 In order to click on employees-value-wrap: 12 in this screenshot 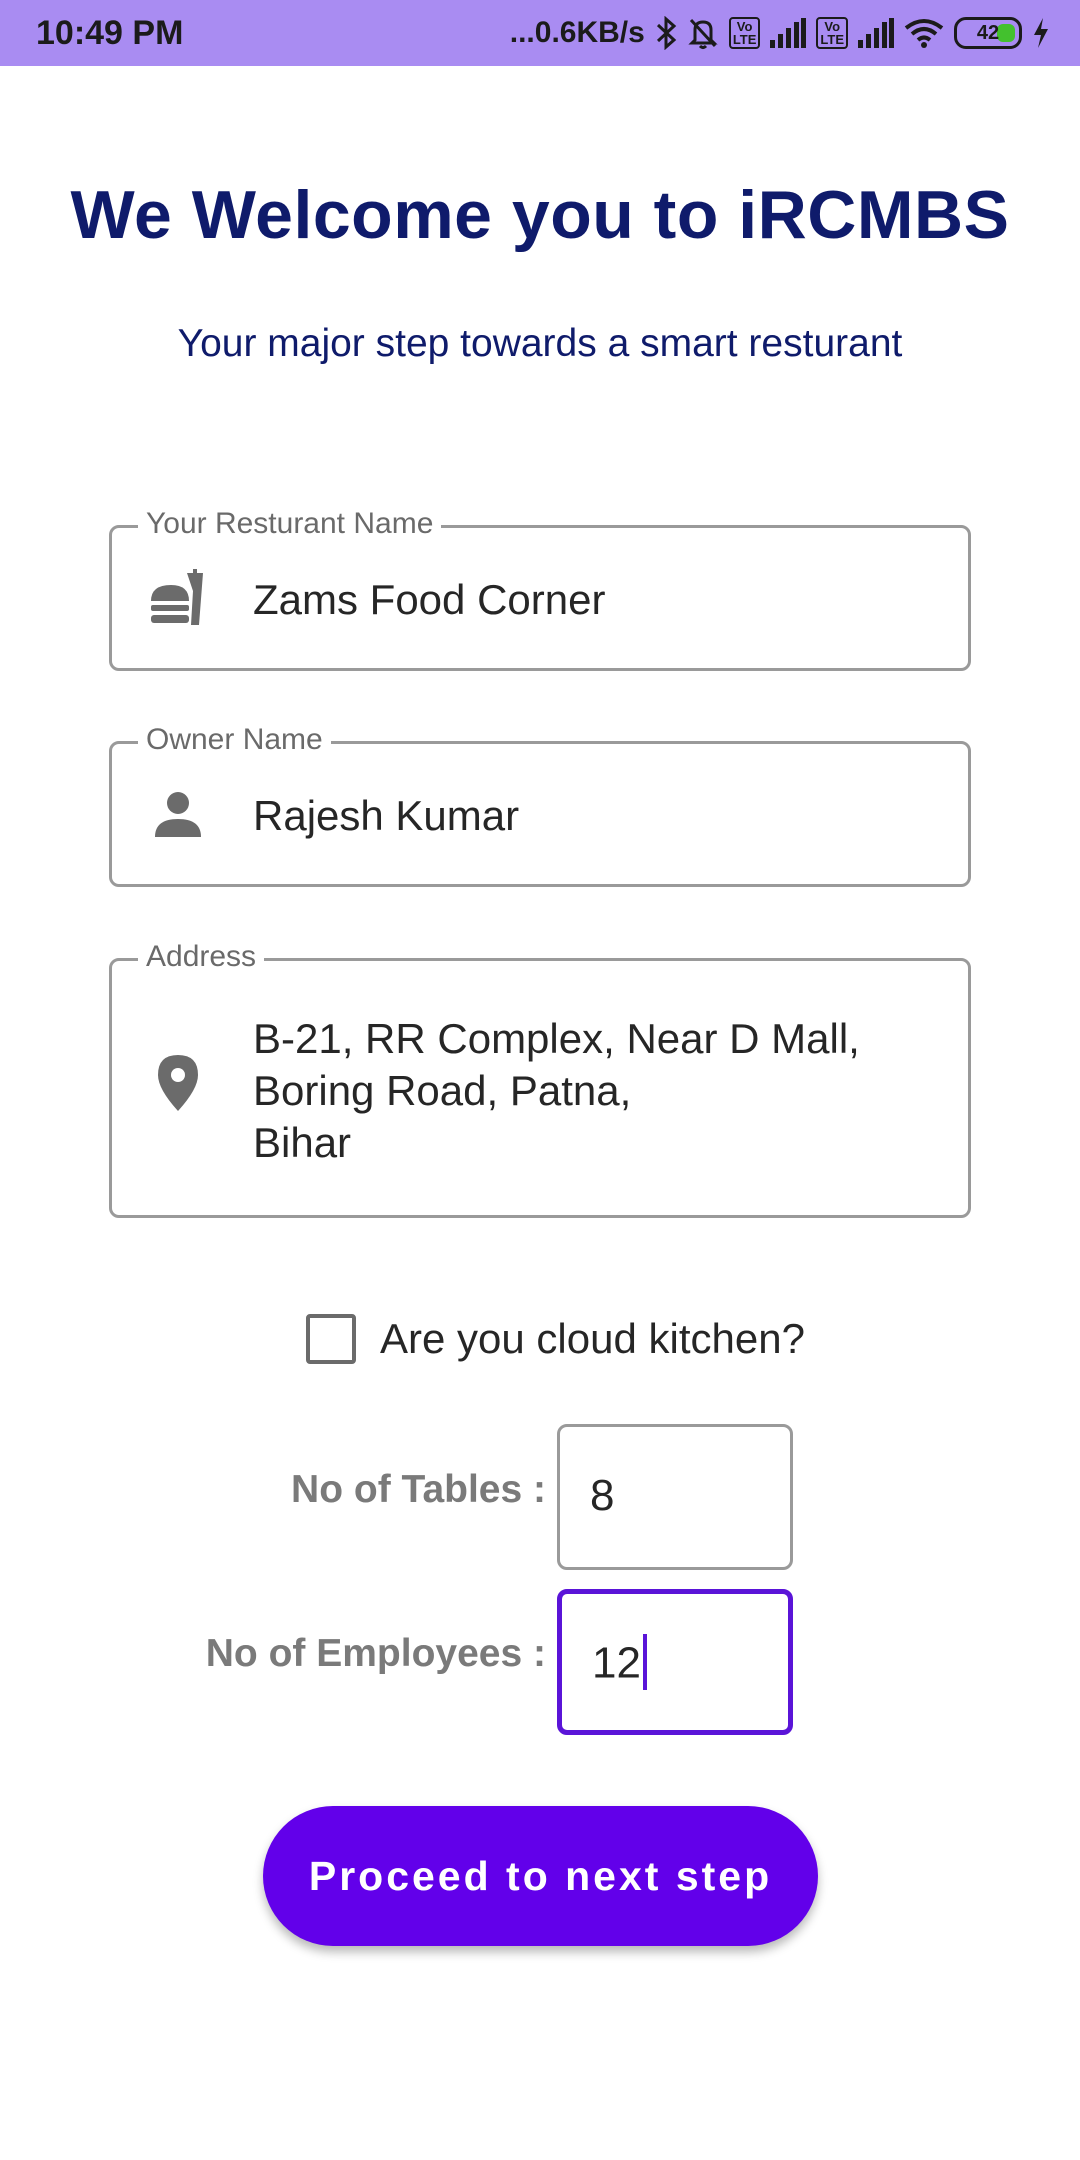, I will do `click(619, 1664)`.